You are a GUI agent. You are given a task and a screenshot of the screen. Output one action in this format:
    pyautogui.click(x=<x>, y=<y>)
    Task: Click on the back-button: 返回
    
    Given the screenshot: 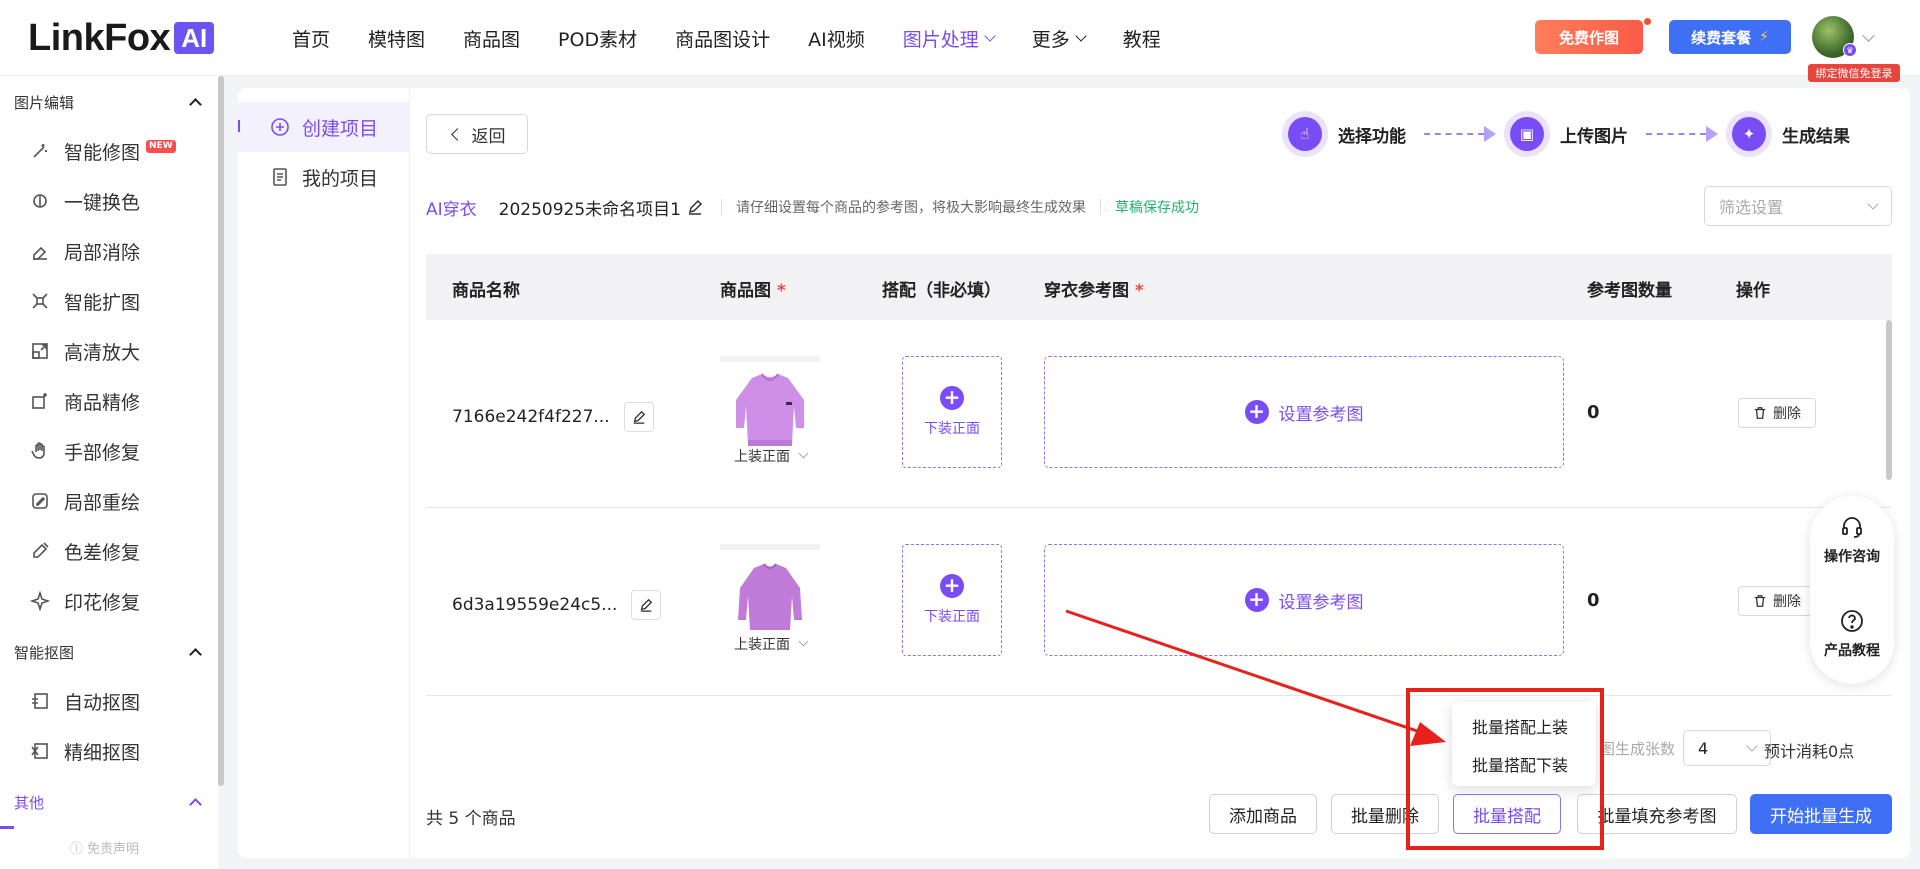 What is the action you would take?
    pyautogui.click(x=477, y=134)
    